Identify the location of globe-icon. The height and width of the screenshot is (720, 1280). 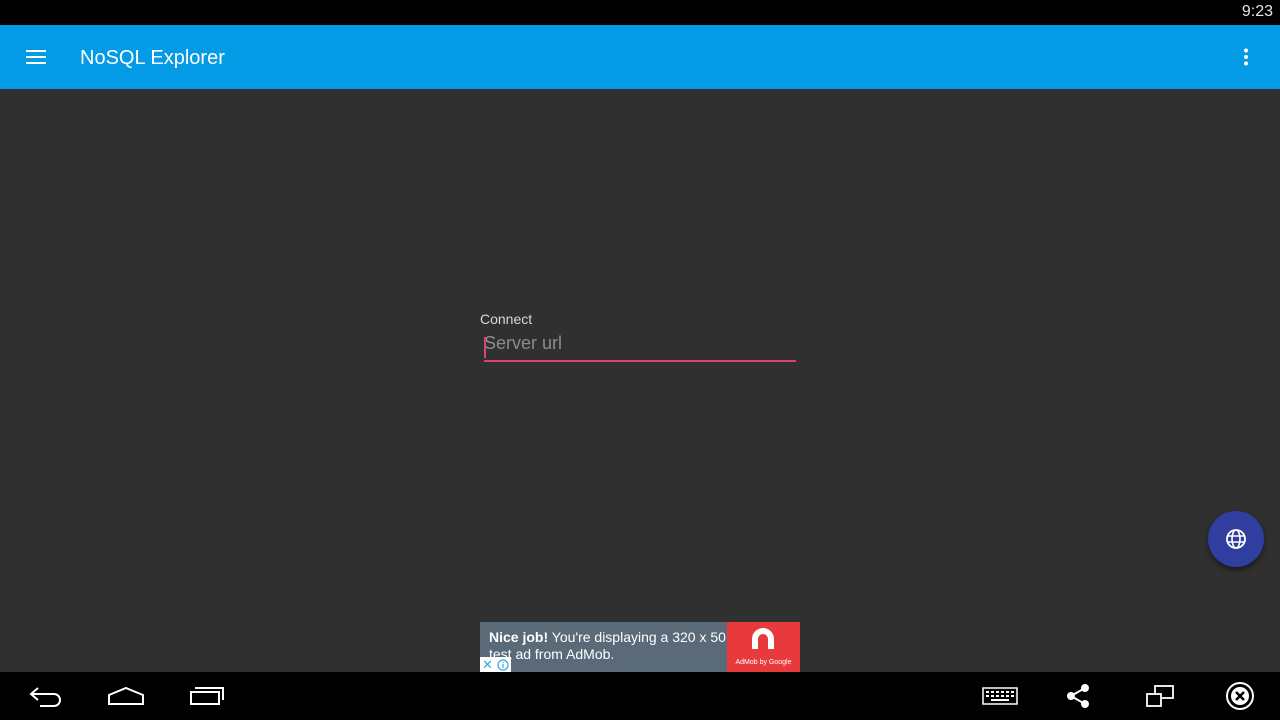
(1236, 539).